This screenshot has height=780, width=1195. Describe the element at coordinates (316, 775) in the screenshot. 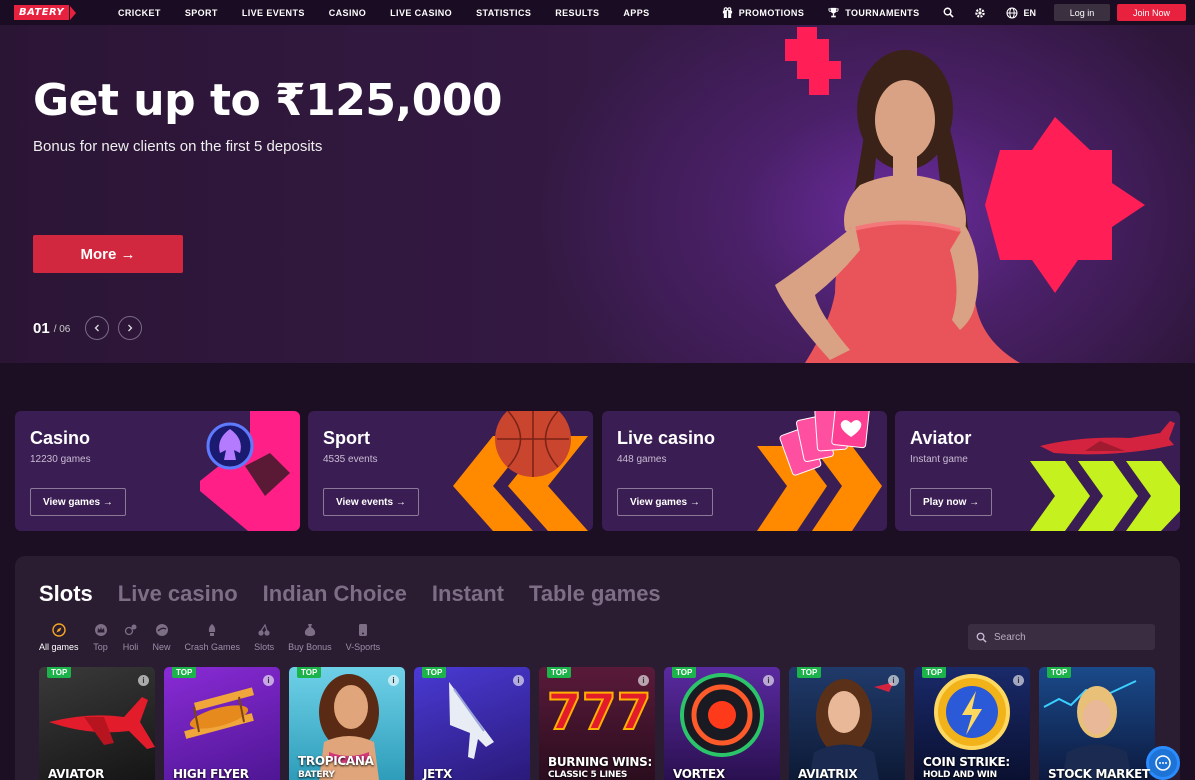

I see `game-subtitle: BATERY` at that location.